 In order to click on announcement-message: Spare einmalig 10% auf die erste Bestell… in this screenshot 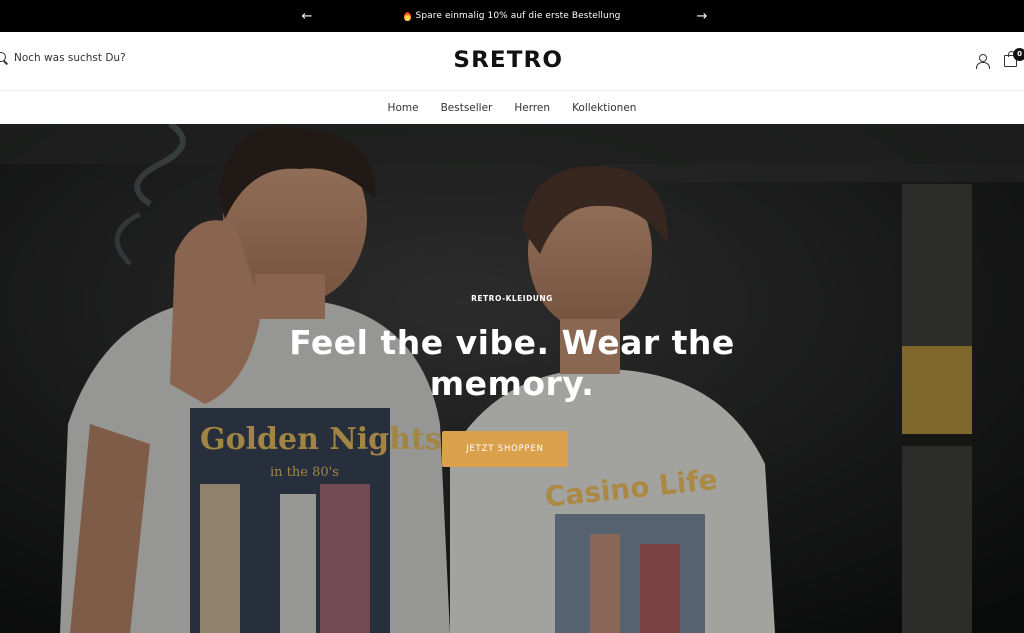, I will do `click(512, 16)`.